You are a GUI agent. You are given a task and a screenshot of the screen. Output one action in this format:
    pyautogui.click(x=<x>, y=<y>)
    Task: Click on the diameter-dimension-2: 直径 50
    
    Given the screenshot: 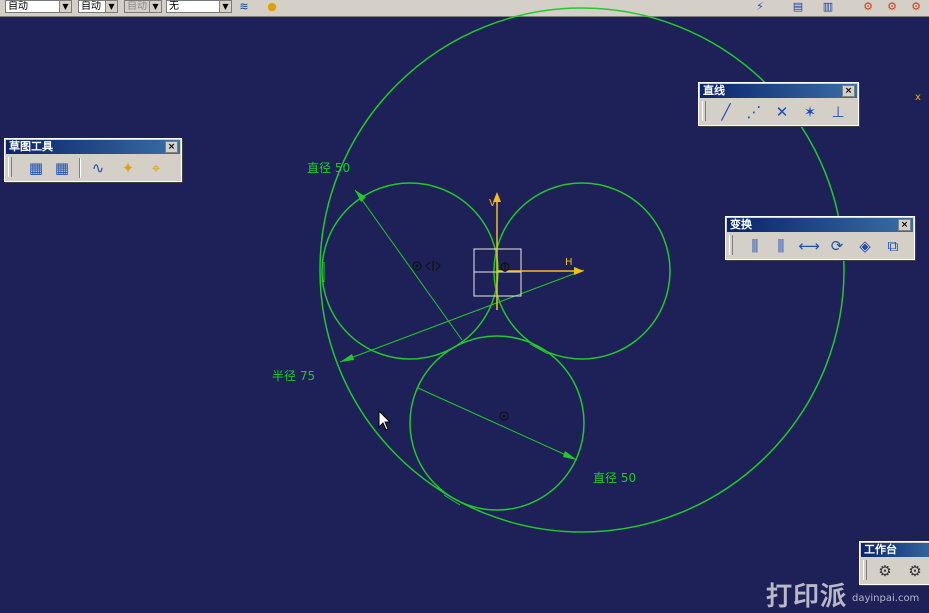 What is the action you would take?
    pyautogui.click(x=614, y=478)
    